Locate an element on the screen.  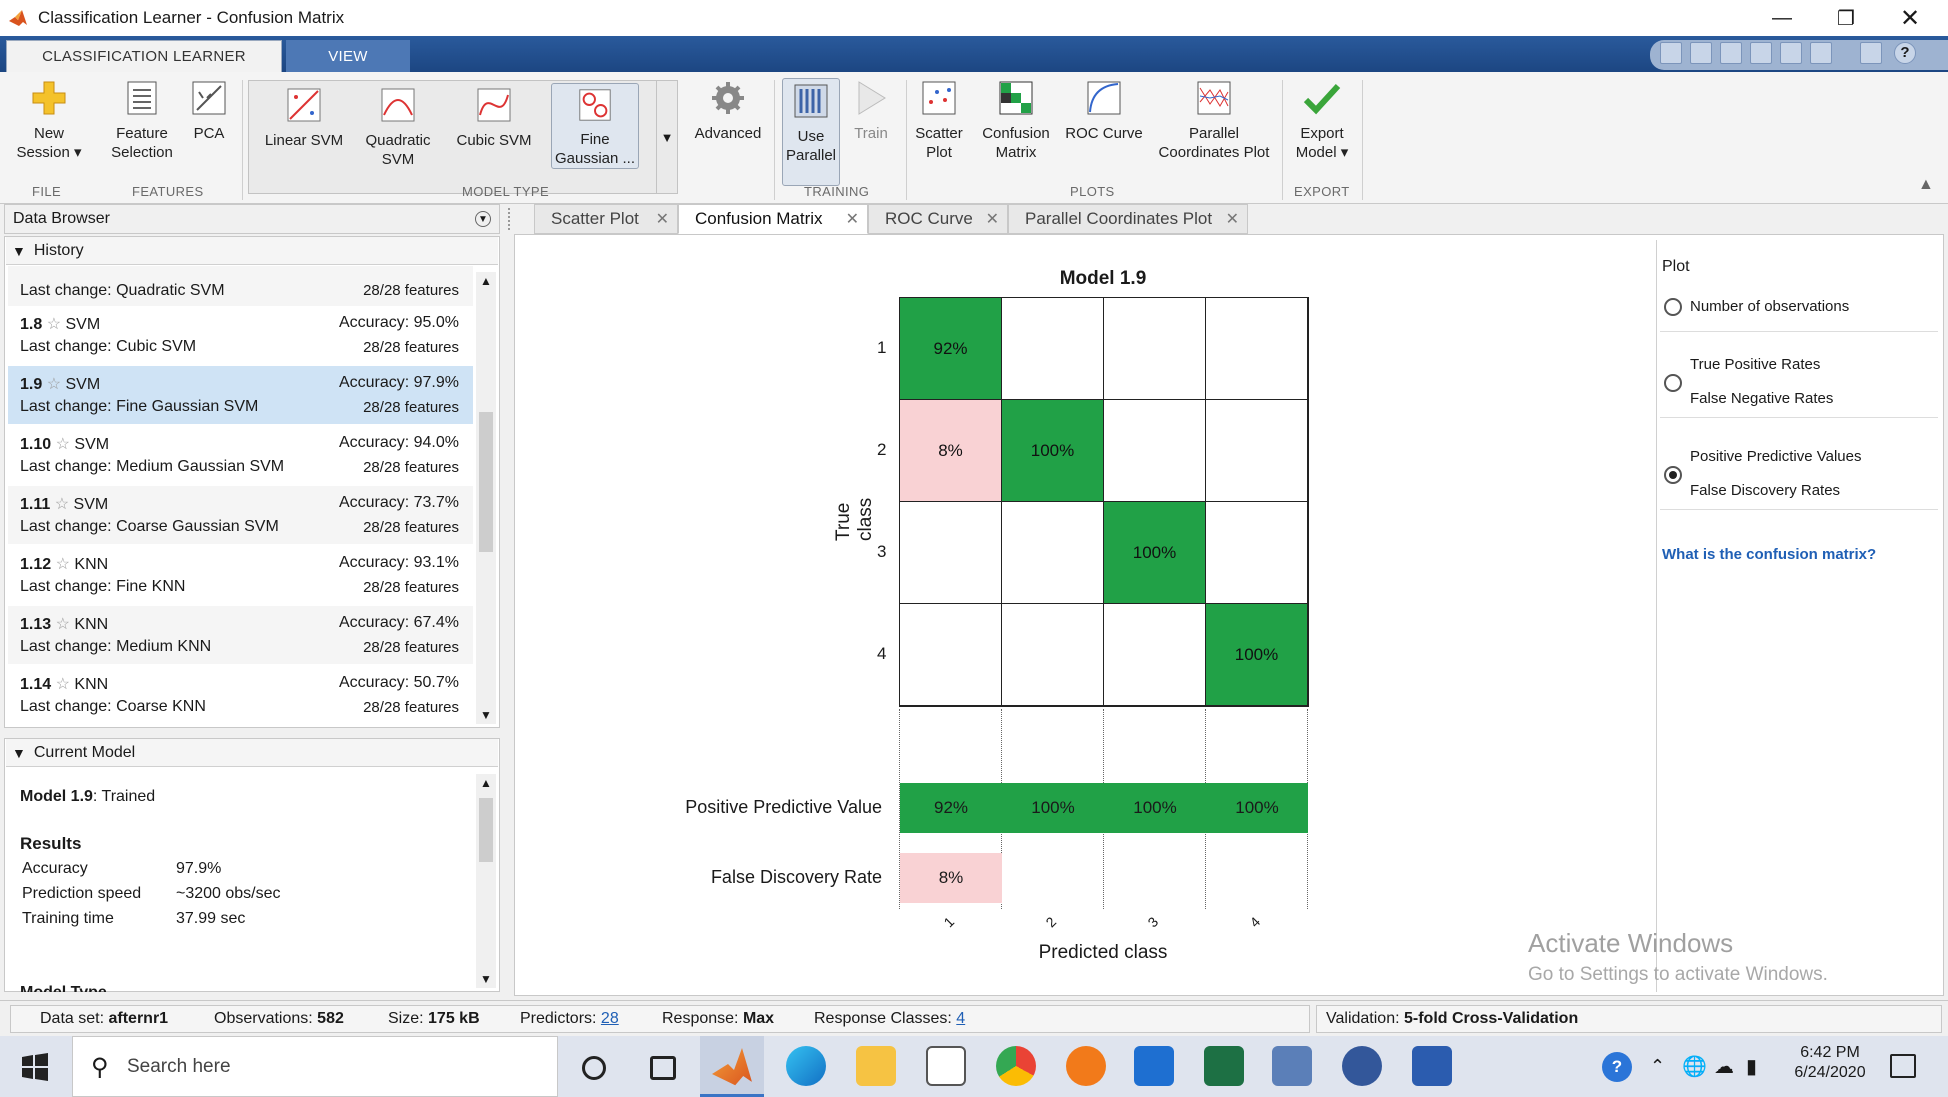
history-scrollbar: ▲ ▼ is located at coordinates (486, 498).